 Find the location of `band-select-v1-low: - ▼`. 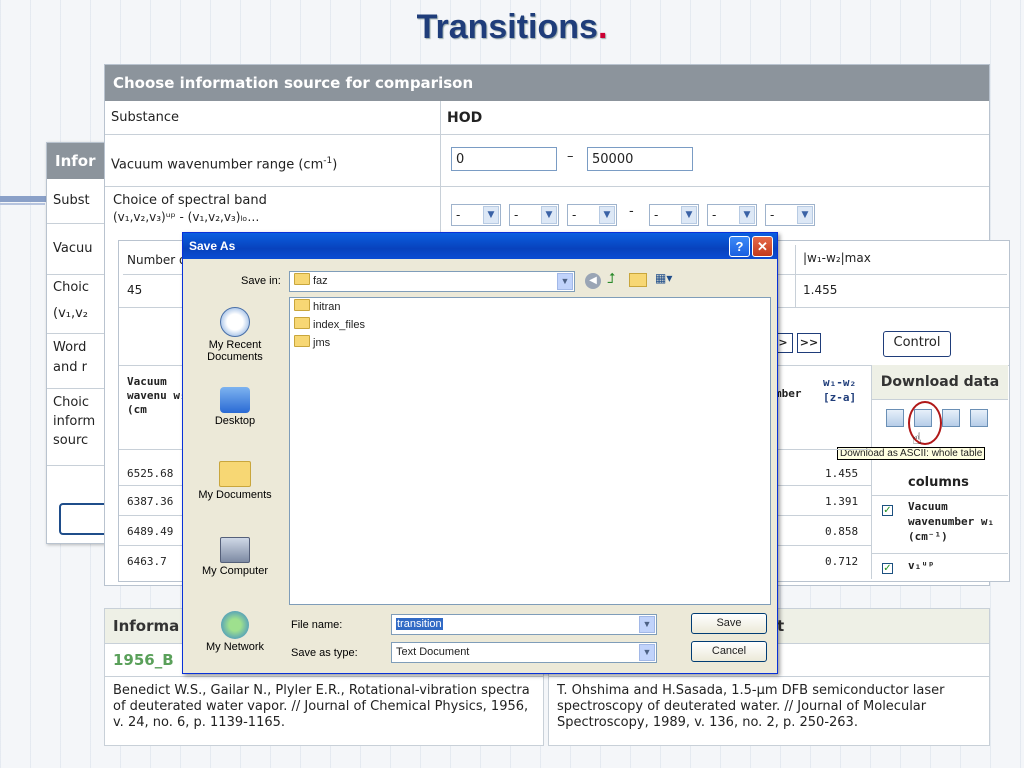

band-select-v1-low: - ▼ is located at coordinates (674, 215).